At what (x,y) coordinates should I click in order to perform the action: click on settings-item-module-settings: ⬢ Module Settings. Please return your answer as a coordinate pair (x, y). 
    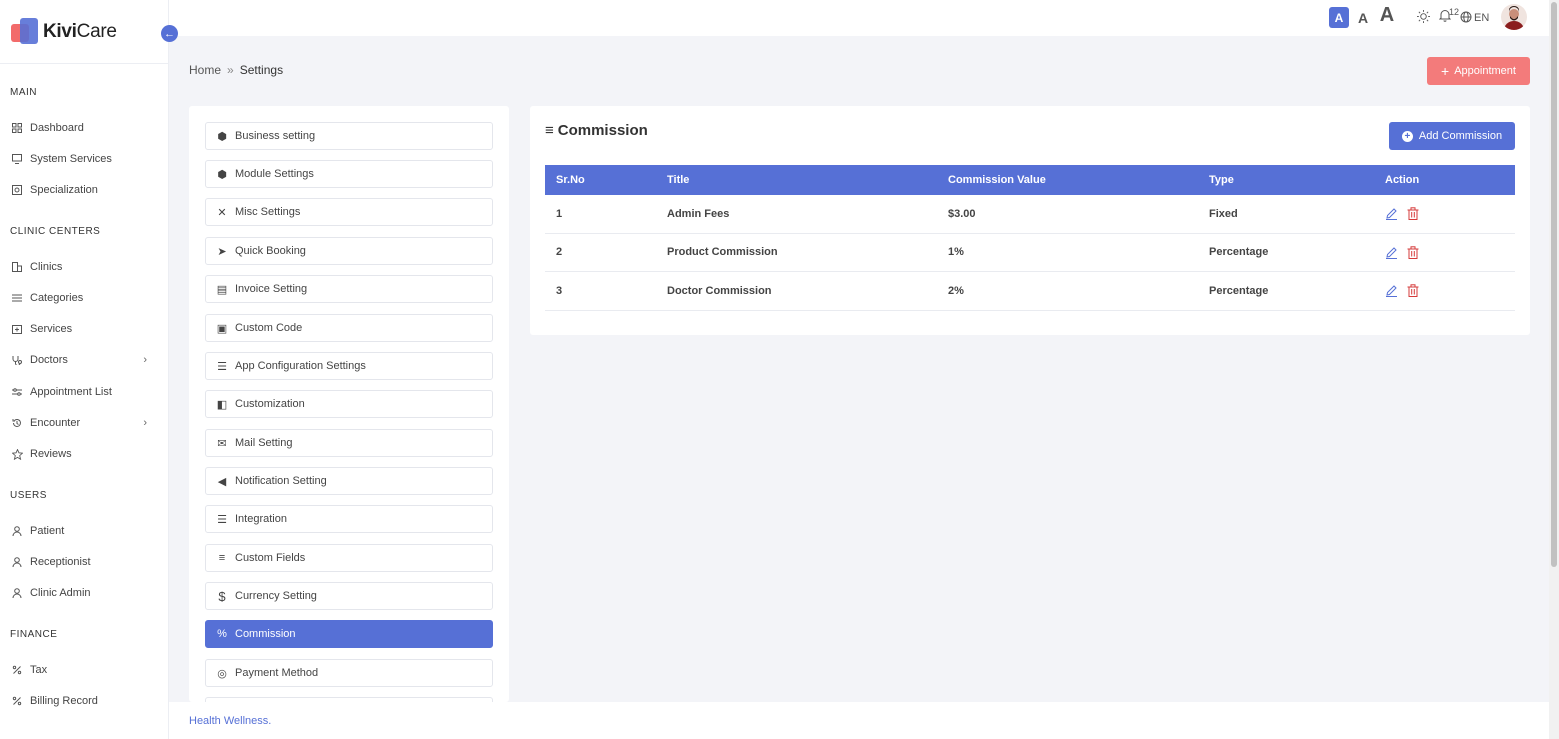
    Looking at the image, I should click on (349, 174).